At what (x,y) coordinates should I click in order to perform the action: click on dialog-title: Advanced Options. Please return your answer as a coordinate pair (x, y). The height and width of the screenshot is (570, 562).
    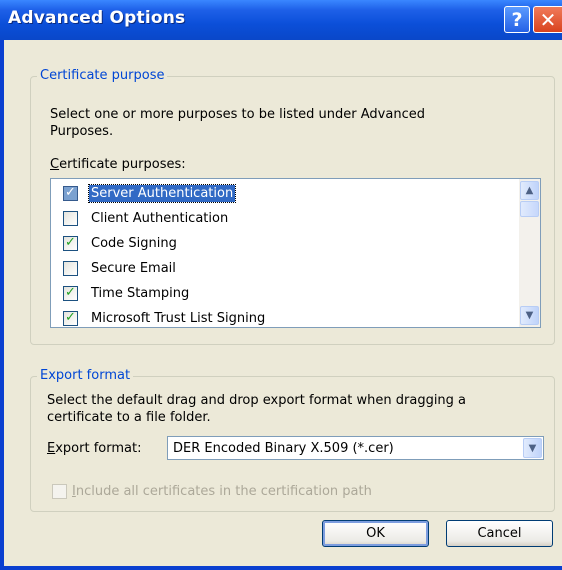
    Looking at the image, I should click on (97, 18).